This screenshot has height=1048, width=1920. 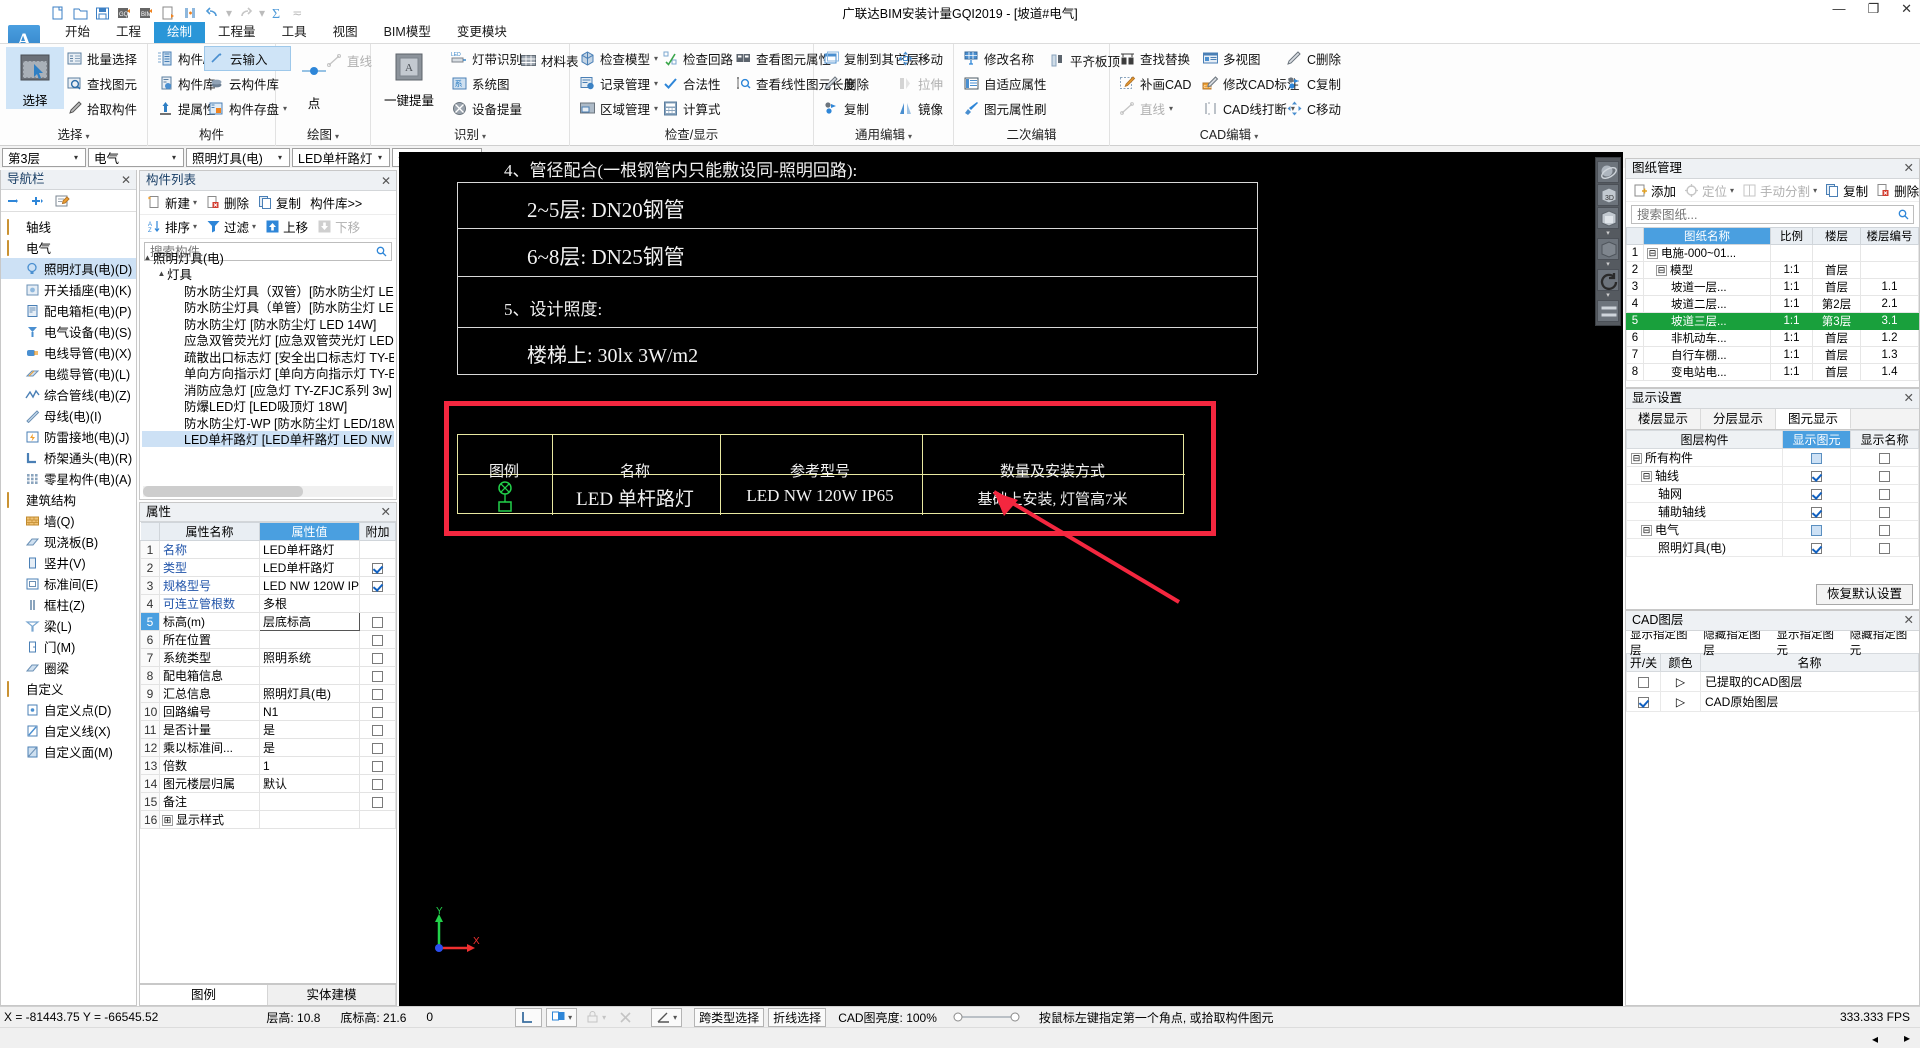 What do you see at coordinates (68, 541) in the screenshot?
I see `nav-item-slab: 现浇板(B)` at bounding box center [68, 541].